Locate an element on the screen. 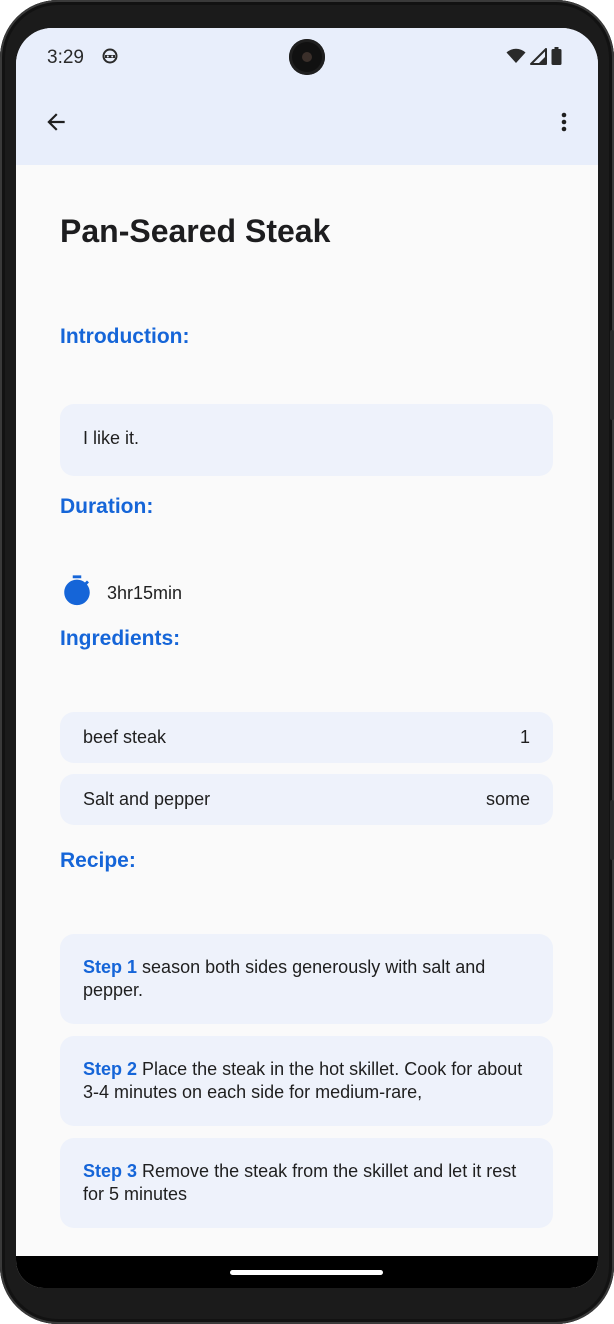 This screenshot has height=1324, width=614. arrow-back-icon is located at coordinates (56, 124).